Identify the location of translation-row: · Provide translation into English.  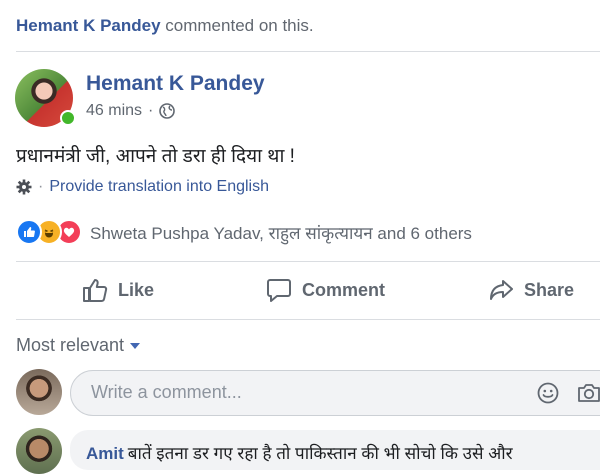
(142, 187).